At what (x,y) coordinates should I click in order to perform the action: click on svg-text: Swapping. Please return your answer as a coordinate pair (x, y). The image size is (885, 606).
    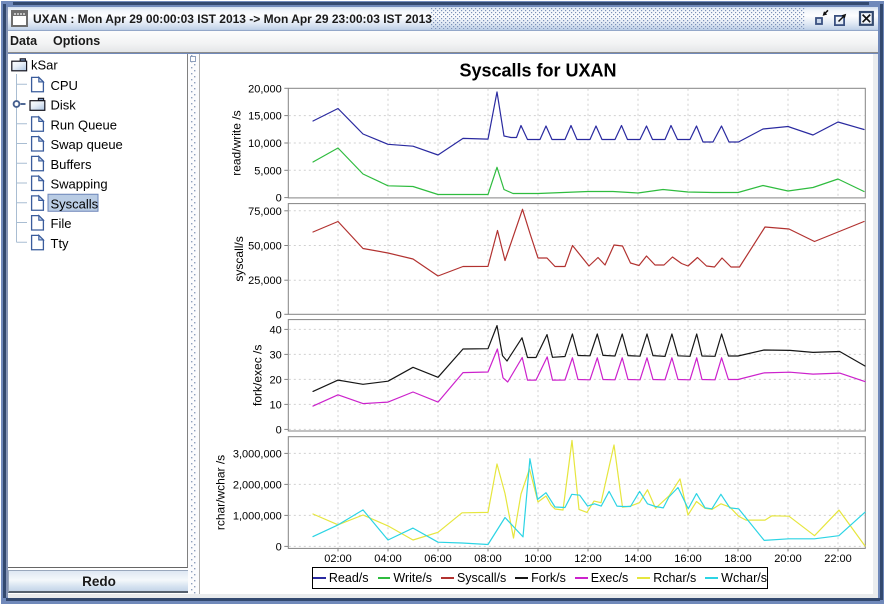
    Looking at the image, I should click on (79, 184).